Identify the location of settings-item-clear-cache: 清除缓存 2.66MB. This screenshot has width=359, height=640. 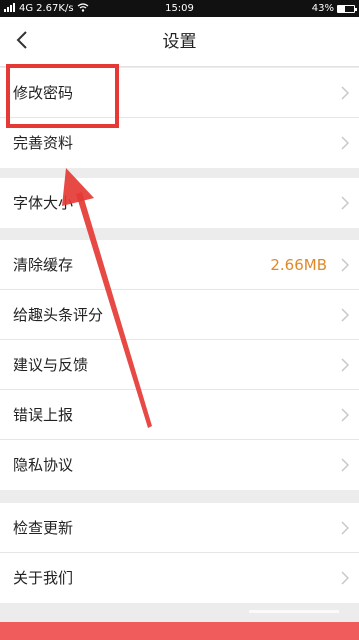
(179, 265).